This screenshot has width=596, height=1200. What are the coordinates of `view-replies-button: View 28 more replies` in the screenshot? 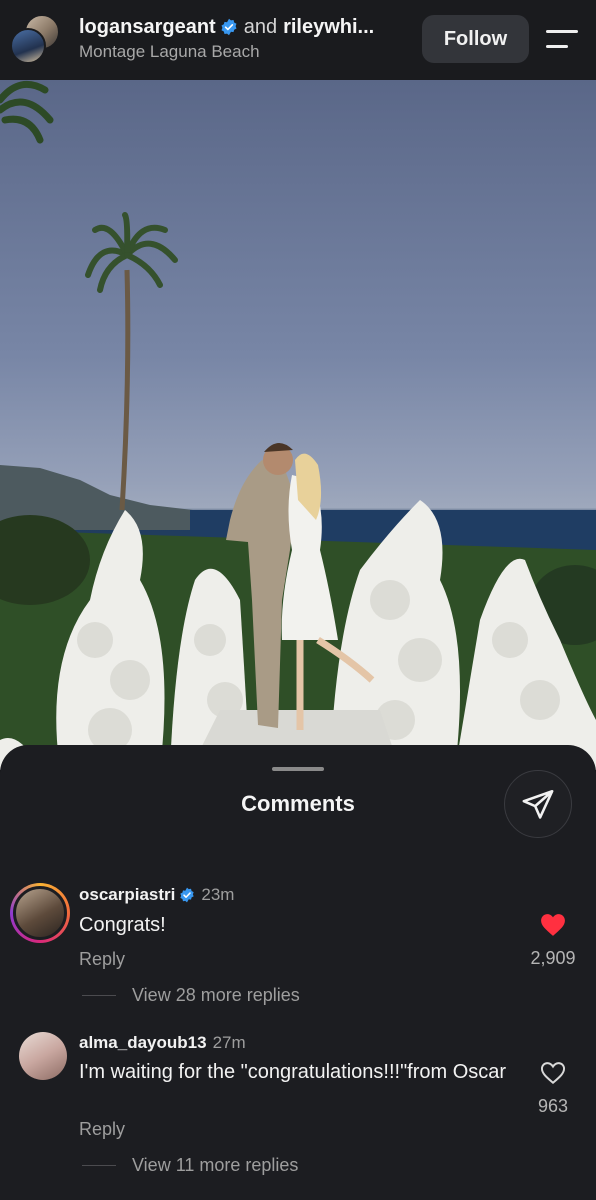 It's located at (191, 995).